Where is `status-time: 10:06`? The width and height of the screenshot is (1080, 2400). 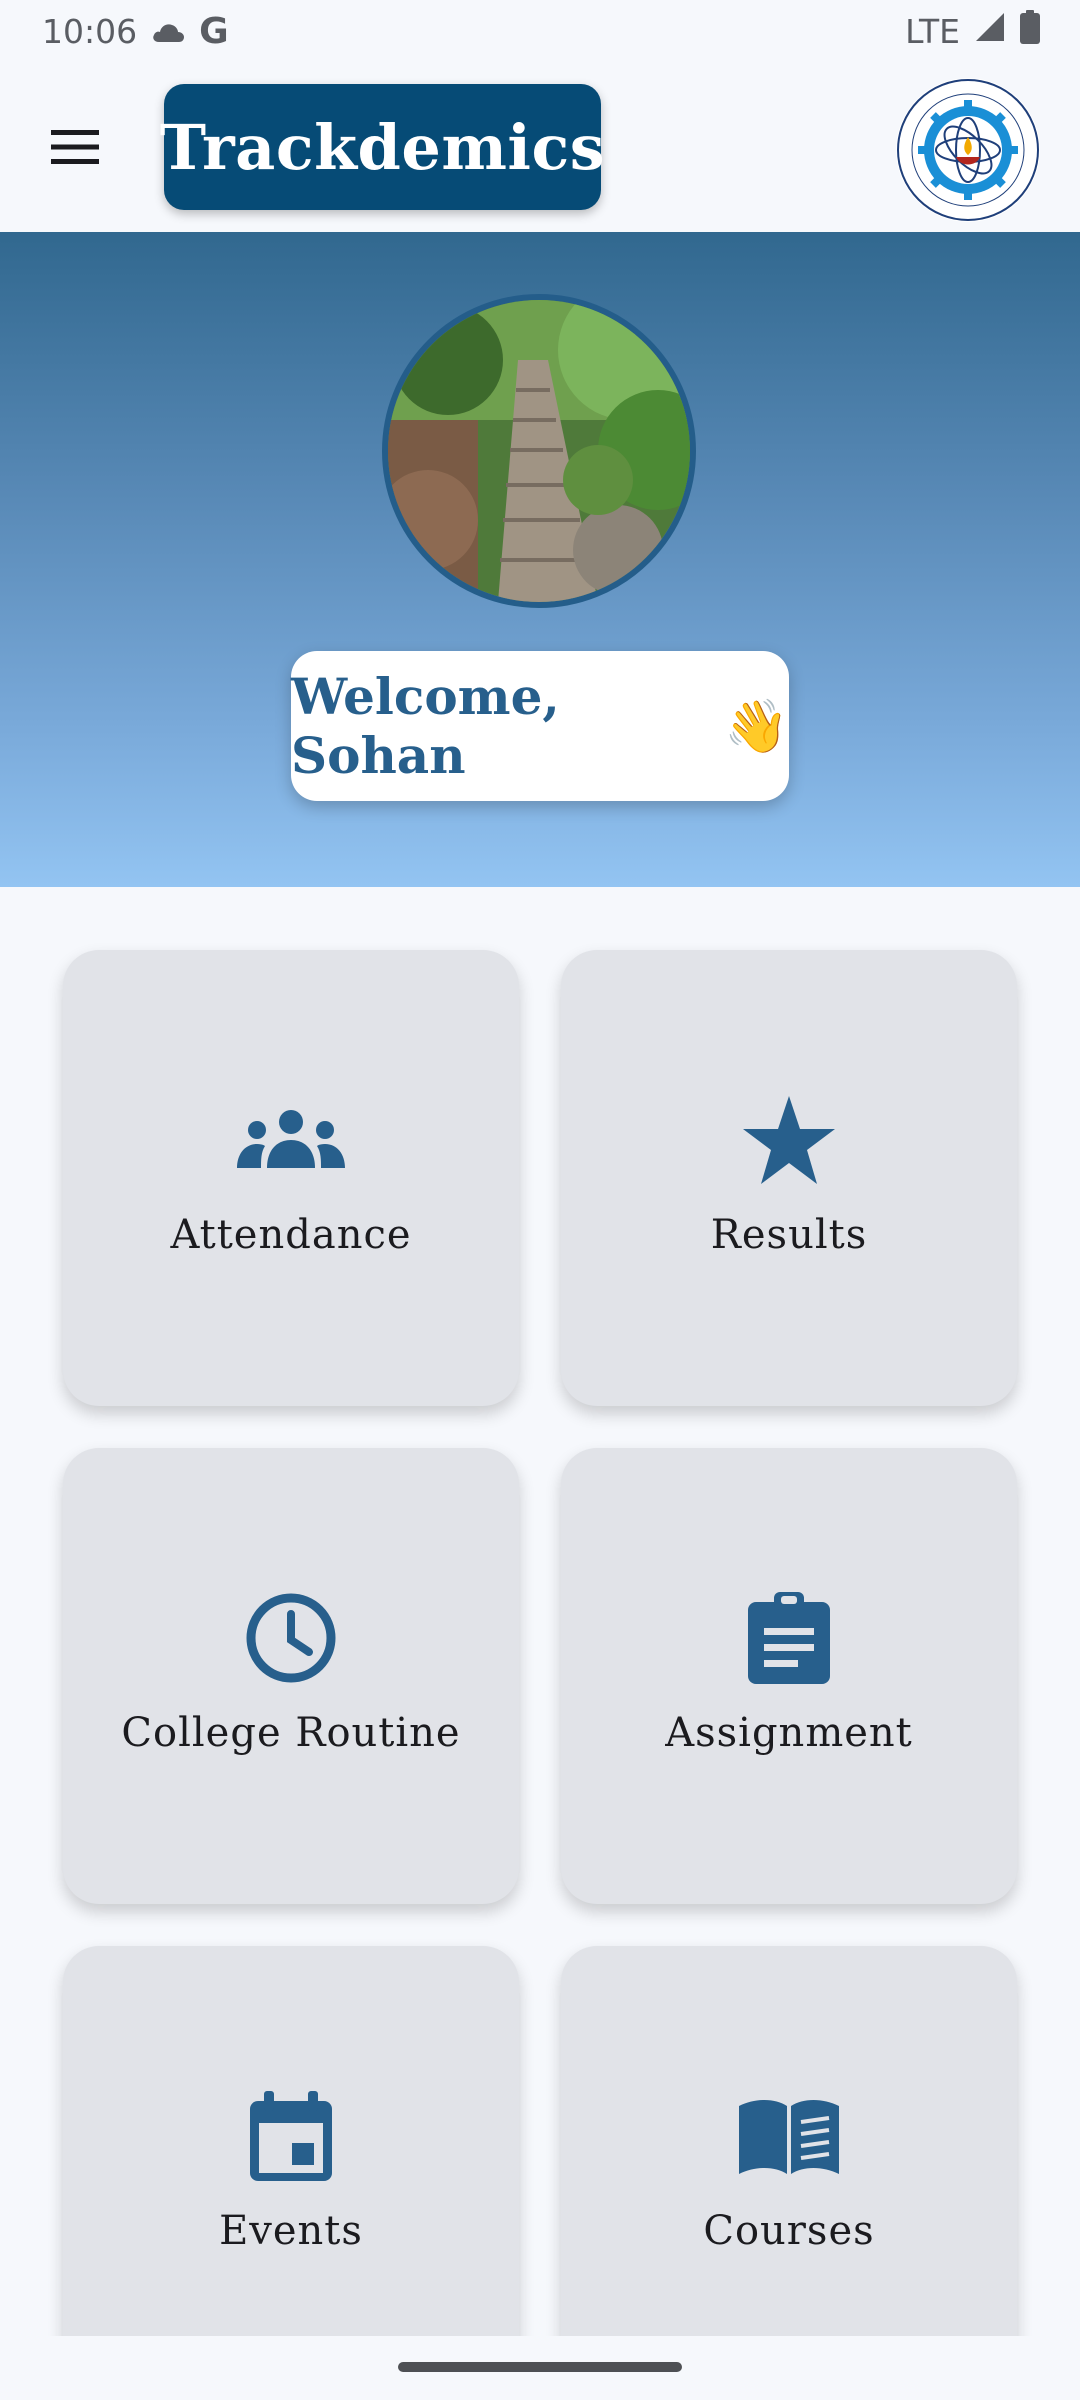 status-time: 10:06 is located at coordinates (90, 31).